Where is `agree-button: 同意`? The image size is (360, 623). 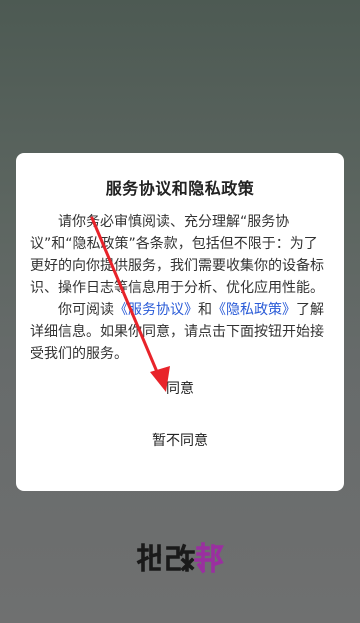
agree-button: 同意 is located at coordinates (180, 389).